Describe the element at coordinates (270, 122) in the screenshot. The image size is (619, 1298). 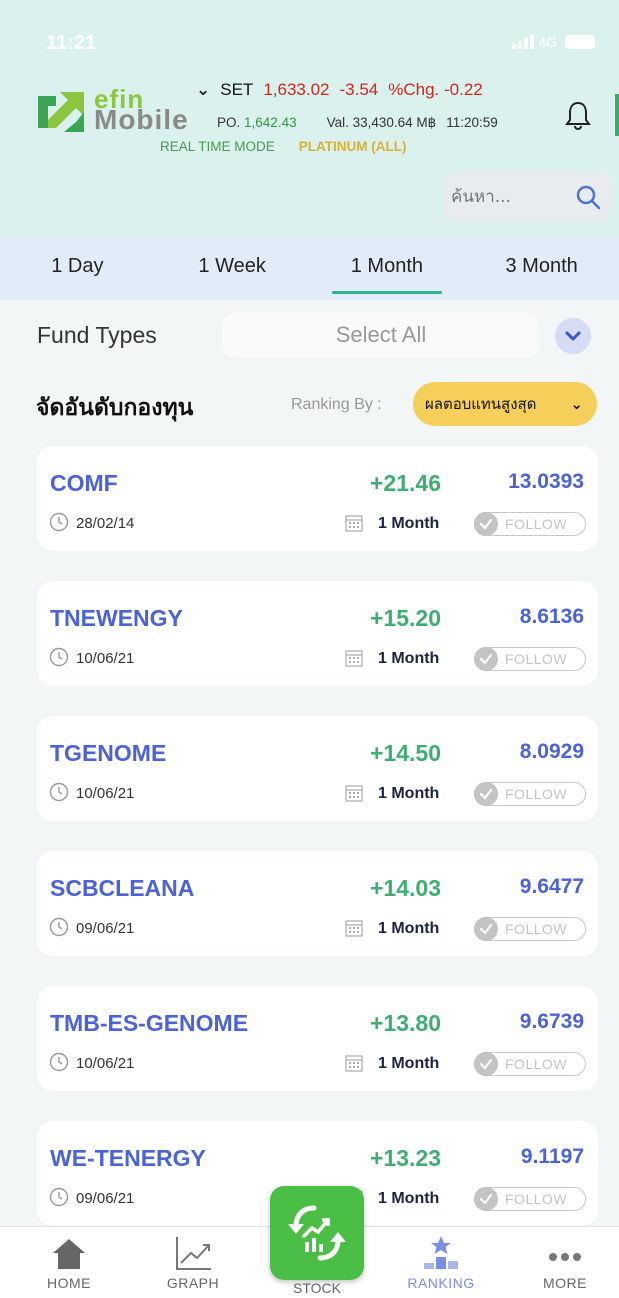
I see `po-value: 1,642.43` at that location.